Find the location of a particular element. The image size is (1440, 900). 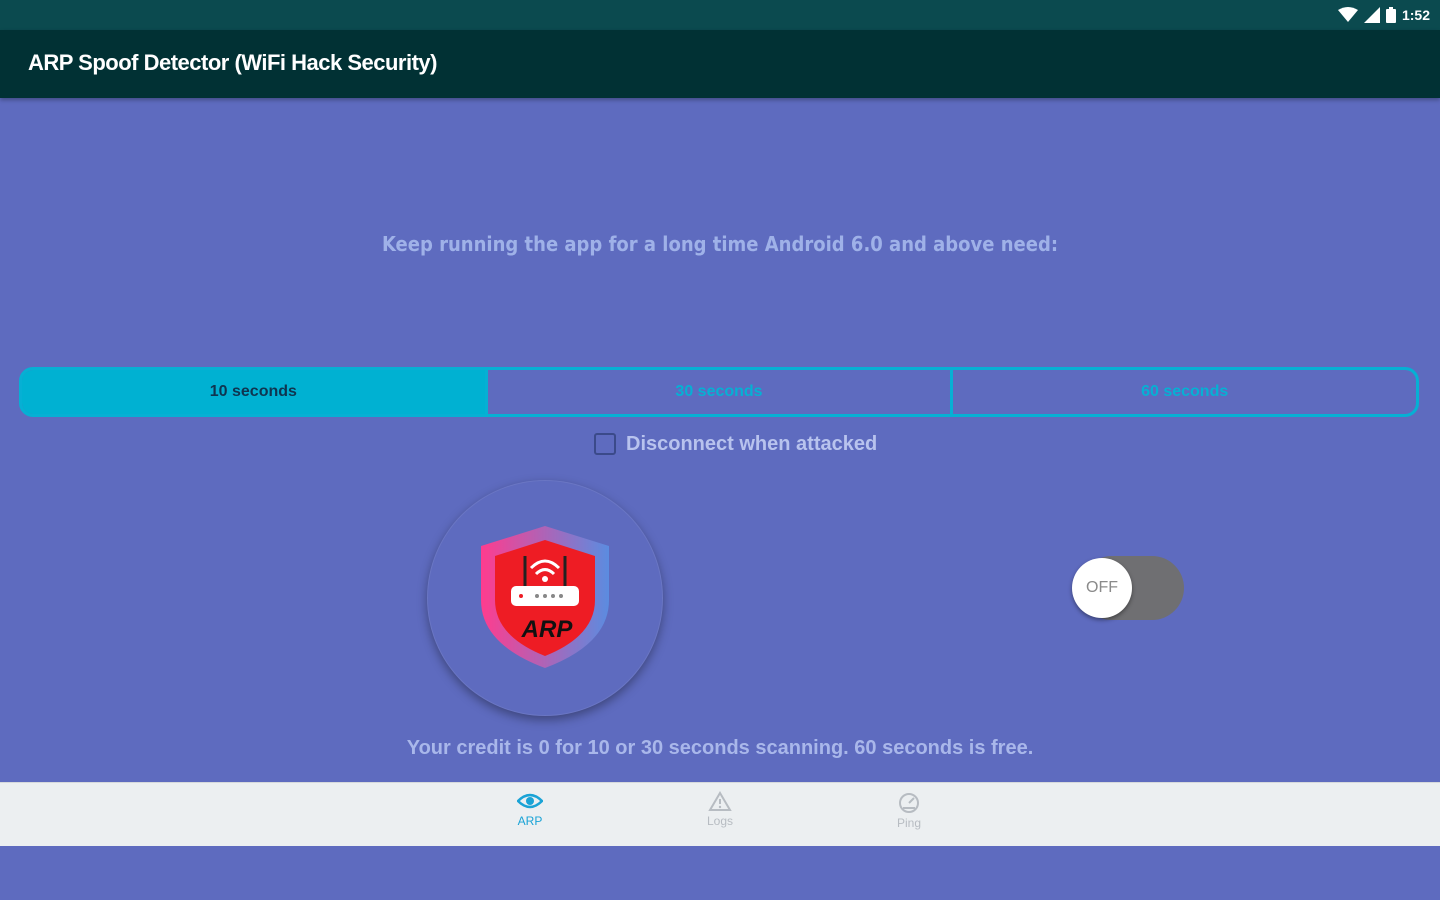

nav-tab-ping: Ping is located at coordinates (909, 816).